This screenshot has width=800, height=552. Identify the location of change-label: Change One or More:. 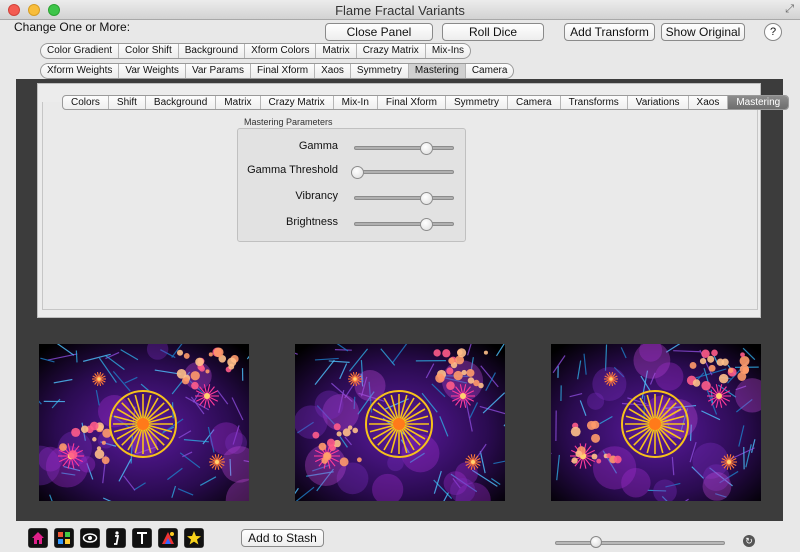
(72, 27).